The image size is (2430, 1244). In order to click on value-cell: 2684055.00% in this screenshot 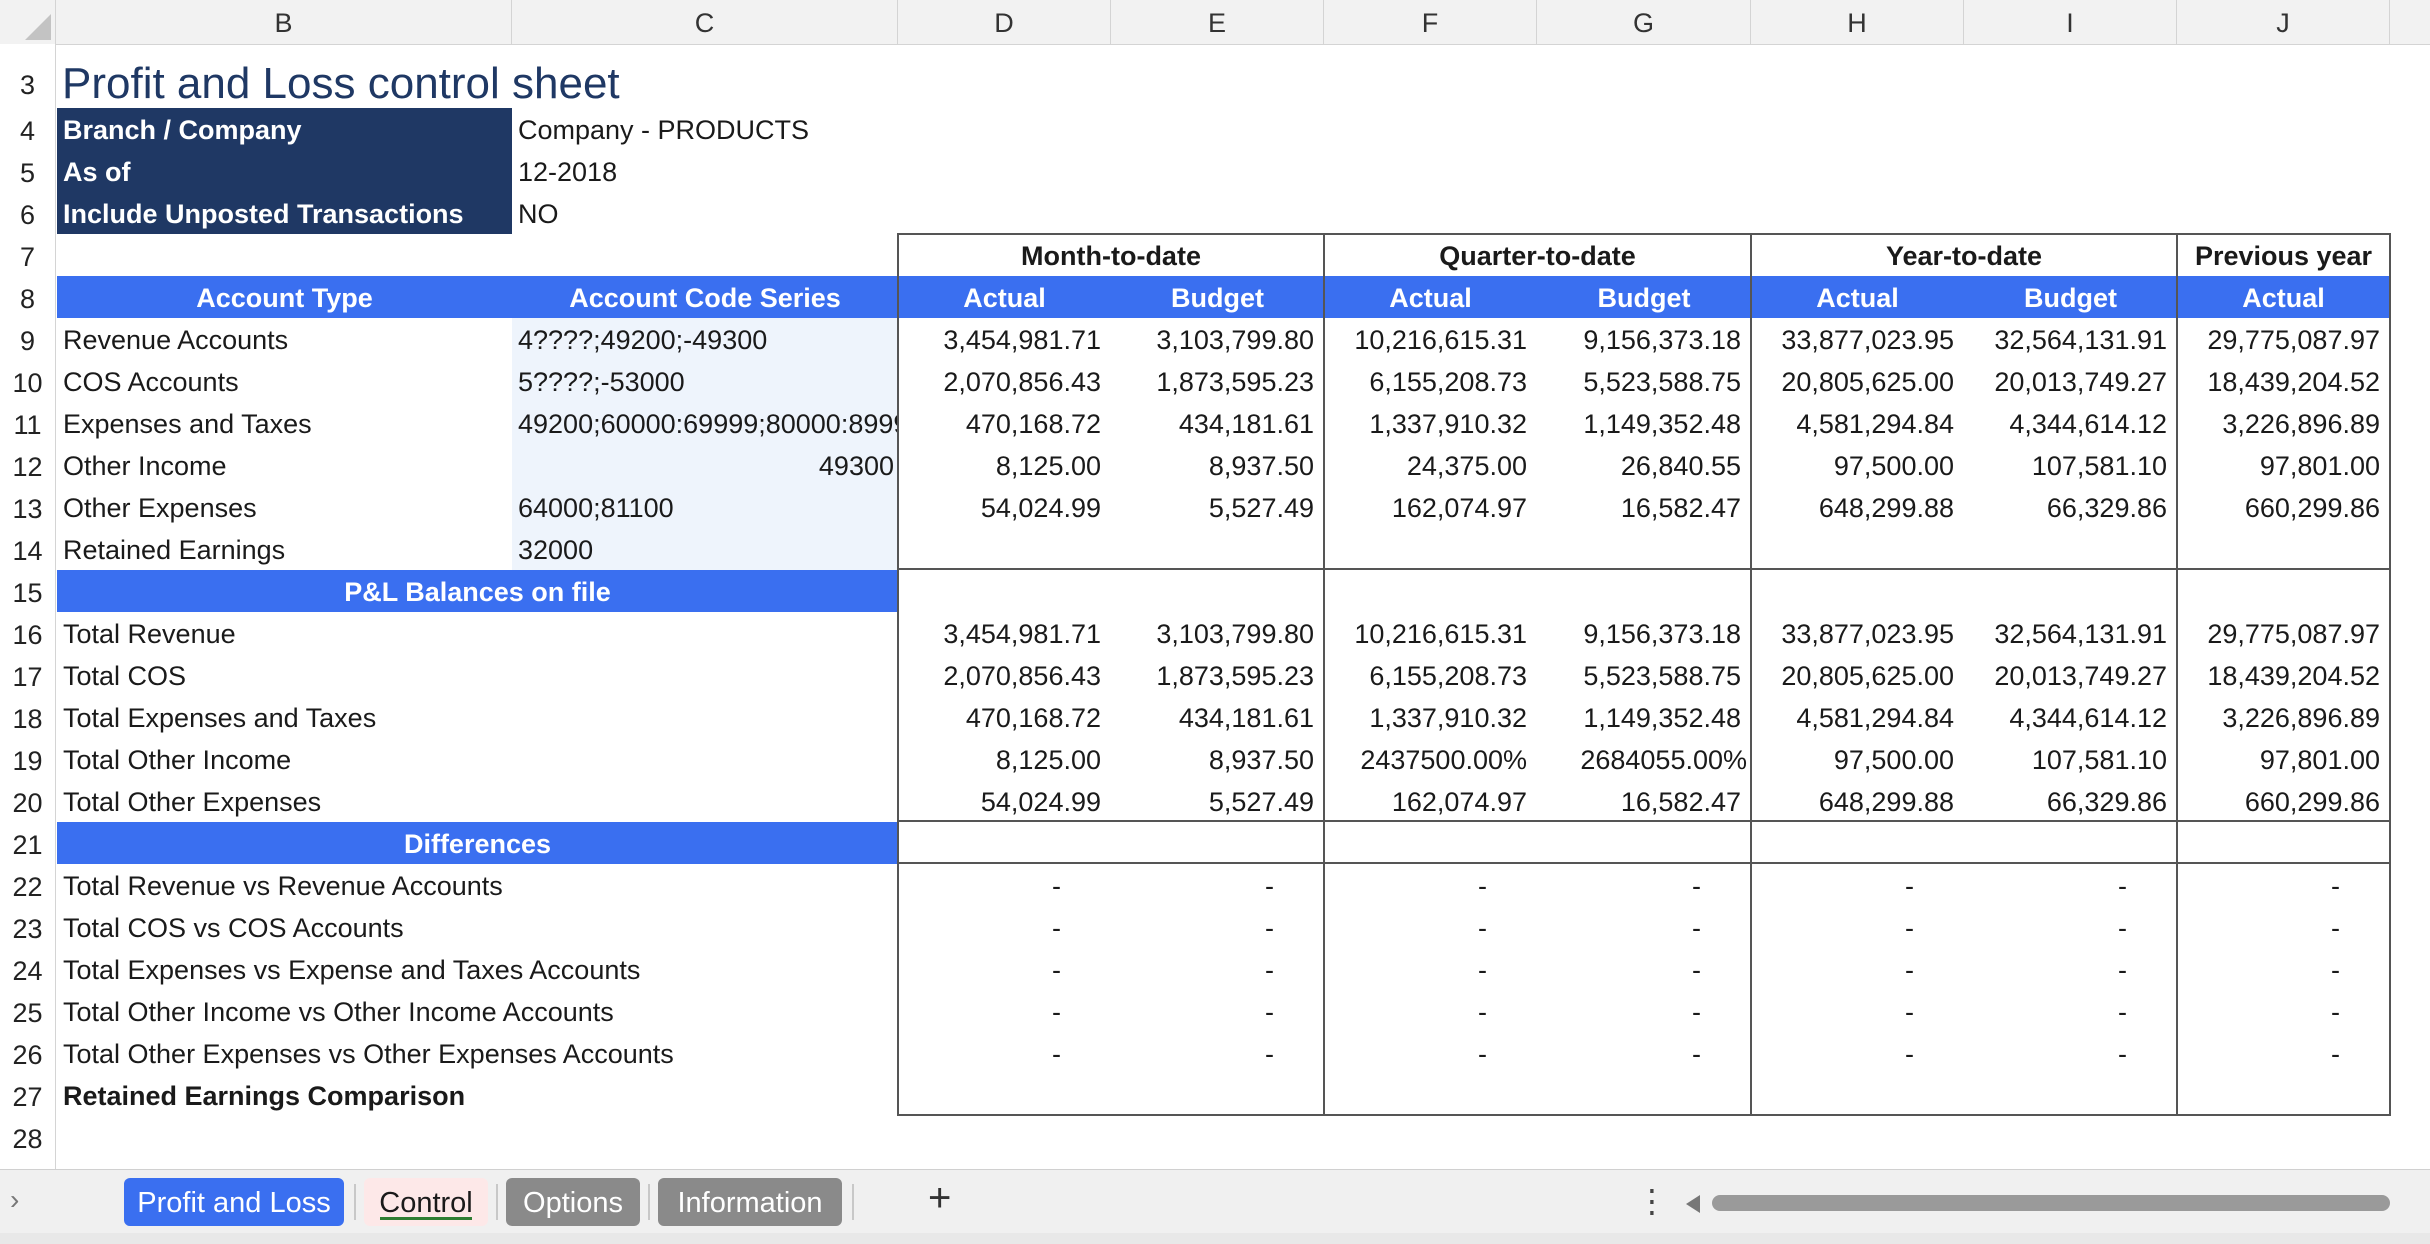, I will do `click(1644, 759)`.